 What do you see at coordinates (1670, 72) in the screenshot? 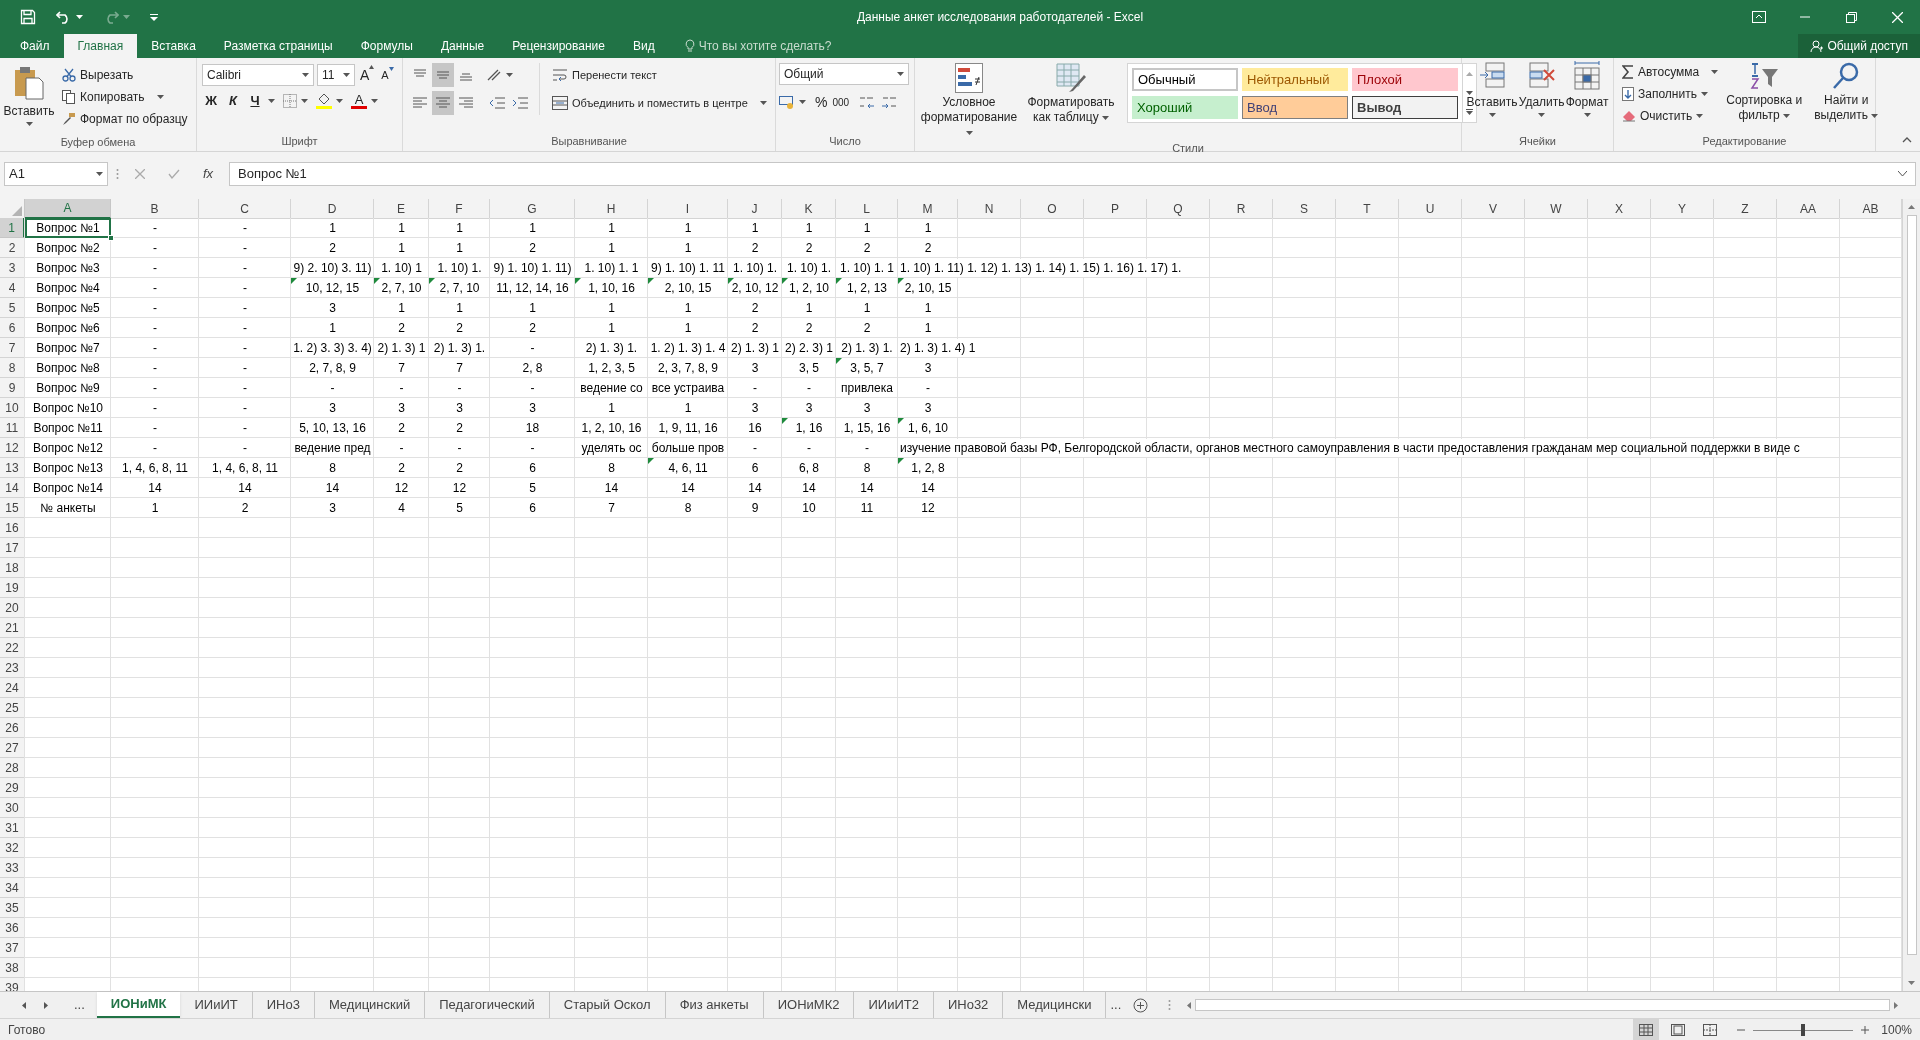
I see `autosum-button: Автосумма` at bounding box center [1670, 72].